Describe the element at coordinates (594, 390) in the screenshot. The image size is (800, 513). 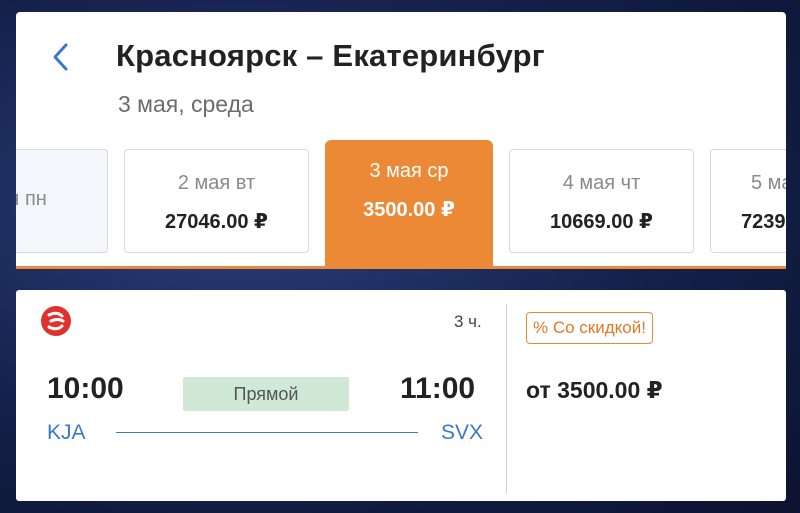
I see `flight-price: от 3500.00 ₽` at that location.